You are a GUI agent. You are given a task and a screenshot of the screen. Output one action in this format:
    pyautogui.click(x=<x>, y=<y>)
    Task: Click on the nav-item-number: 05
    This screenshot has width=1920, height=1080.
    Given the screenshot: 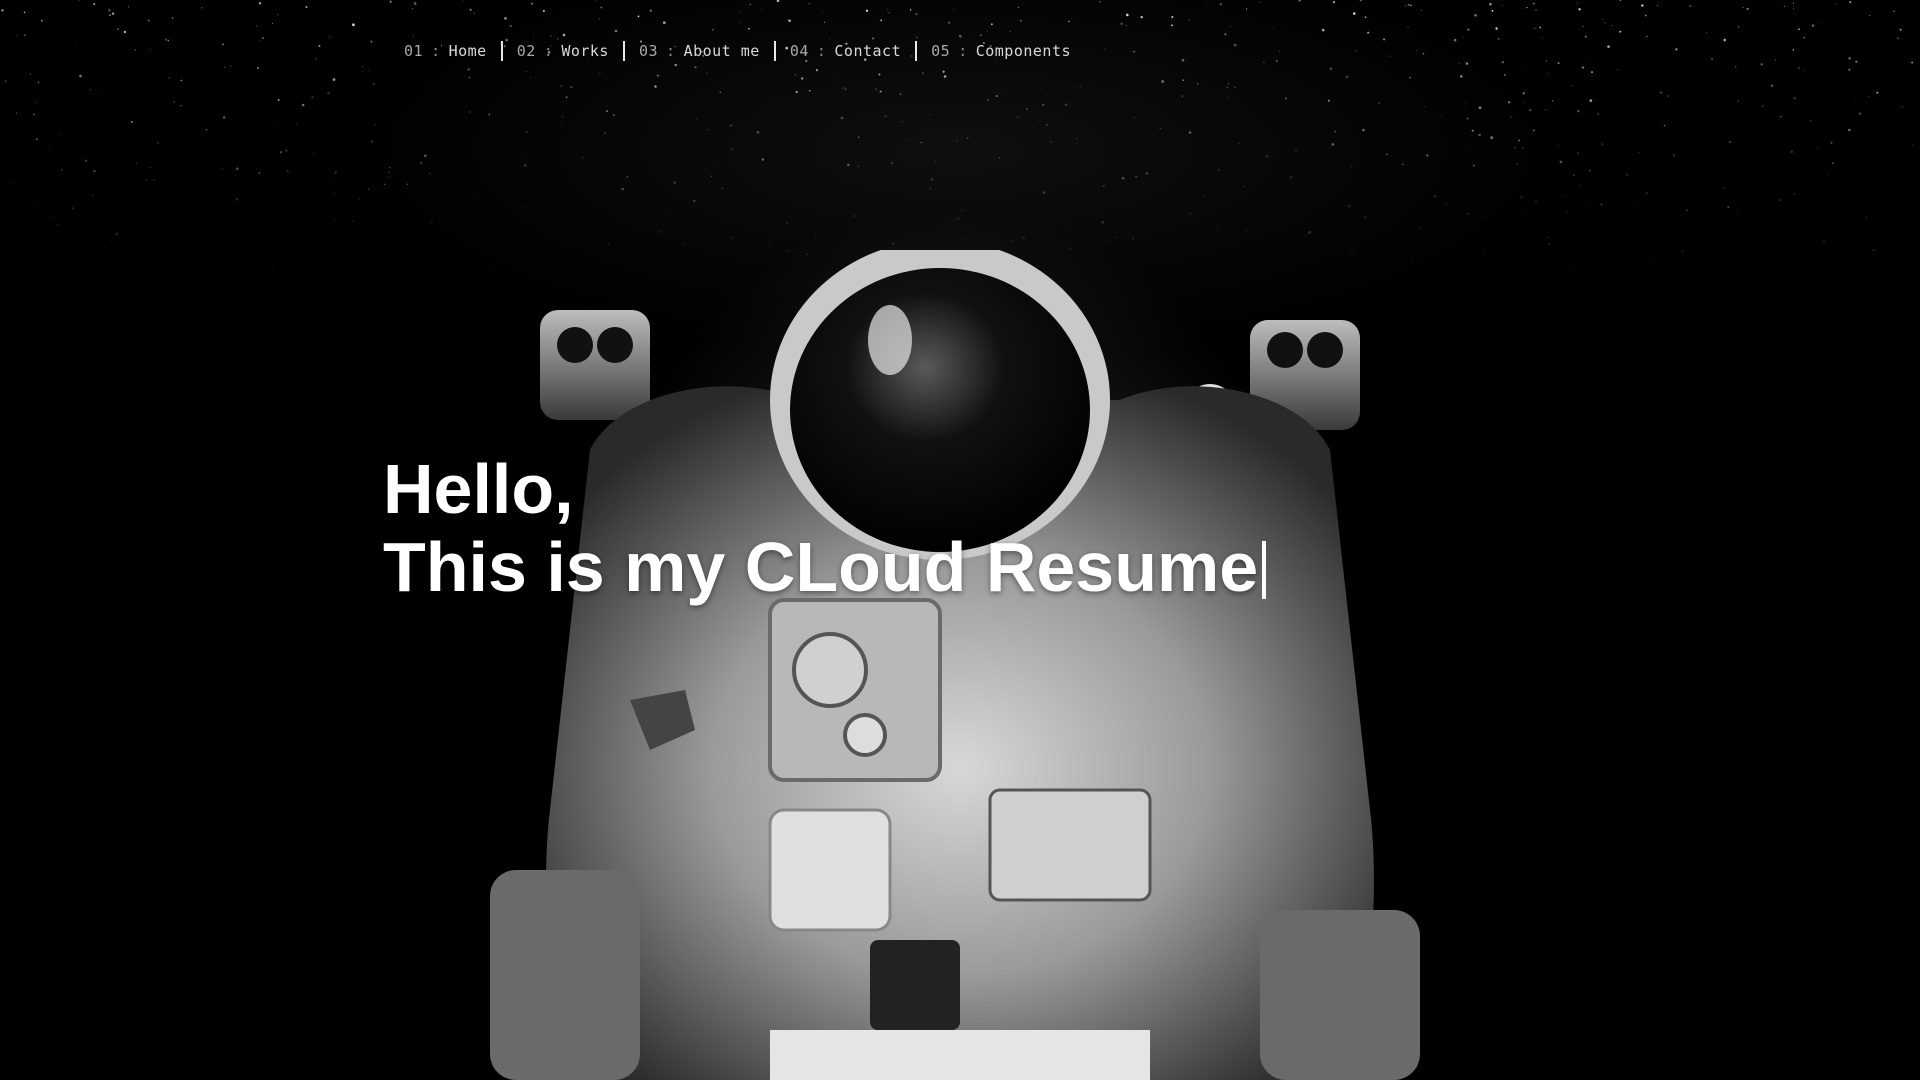 What is the action you would take?
    pyautogui.click(x=941, y=51)
    